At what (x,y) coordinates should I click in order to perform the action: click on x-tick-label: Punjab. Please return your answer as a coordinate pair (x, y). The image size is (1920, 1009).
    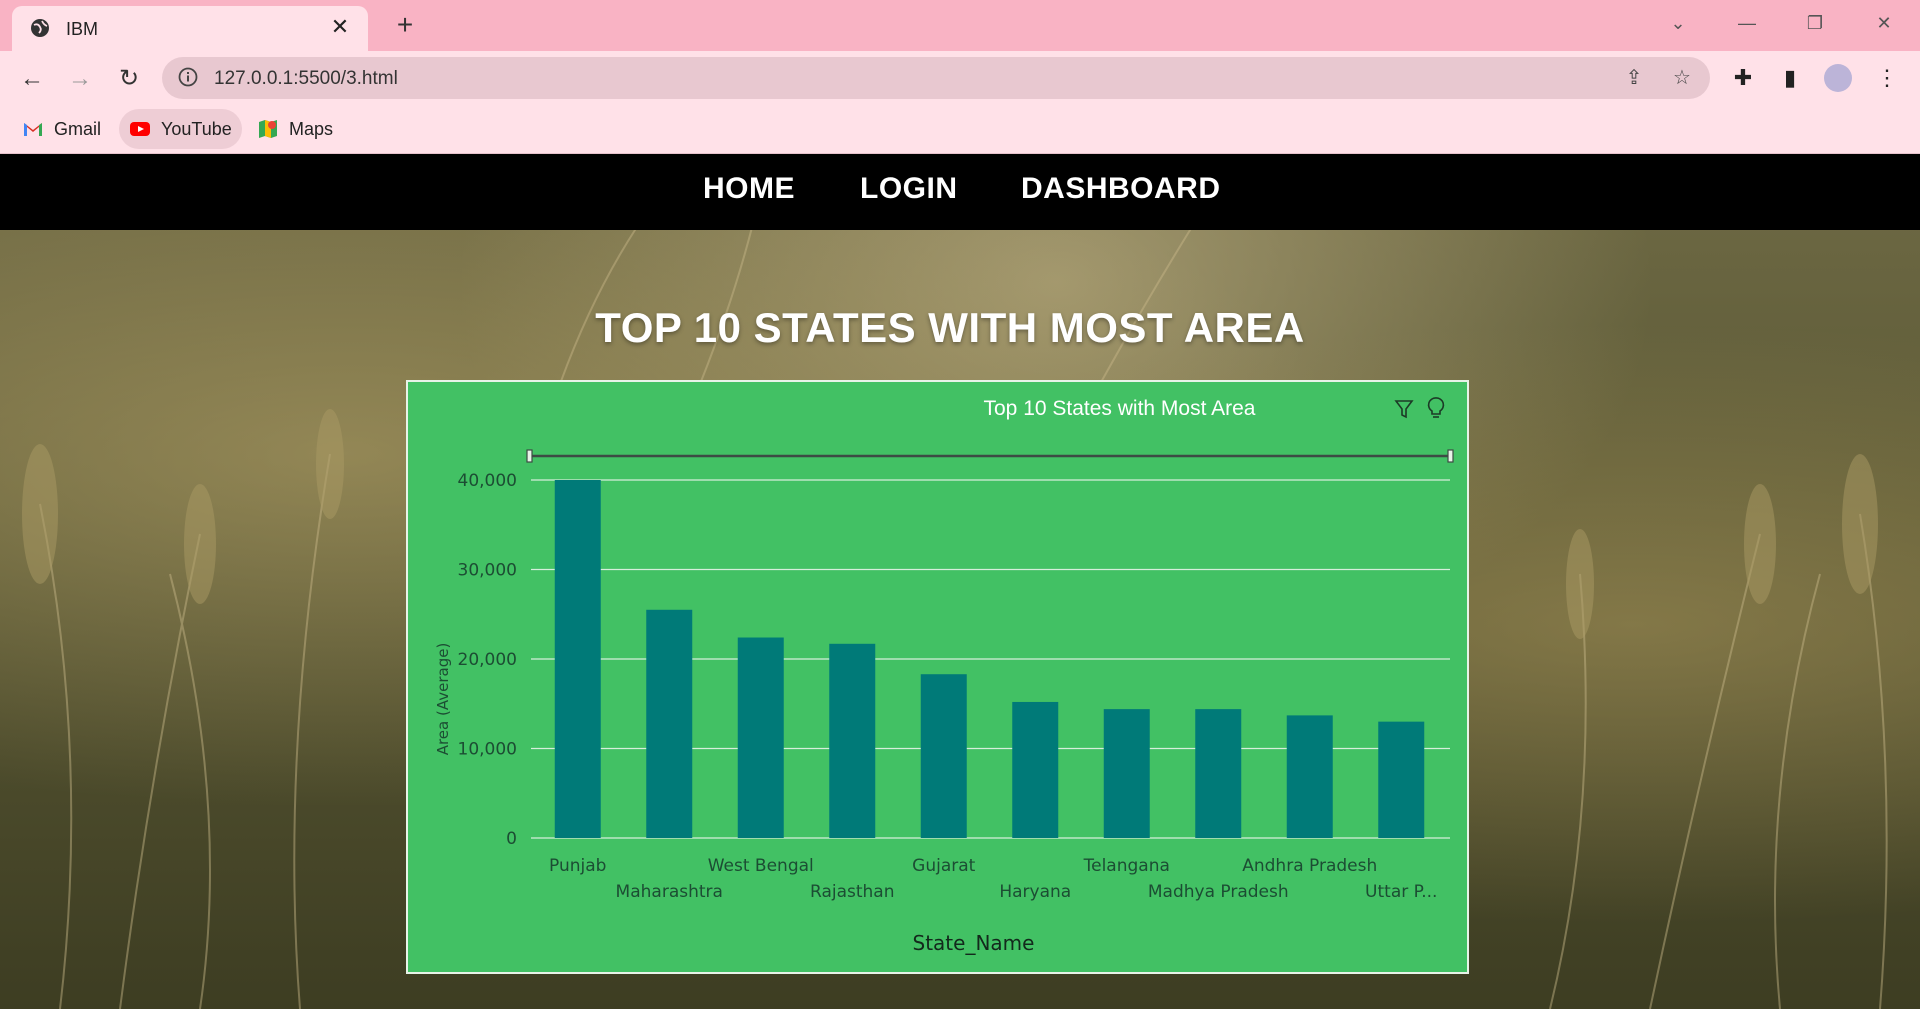
    Looking at the image, I should click on (577, 866).